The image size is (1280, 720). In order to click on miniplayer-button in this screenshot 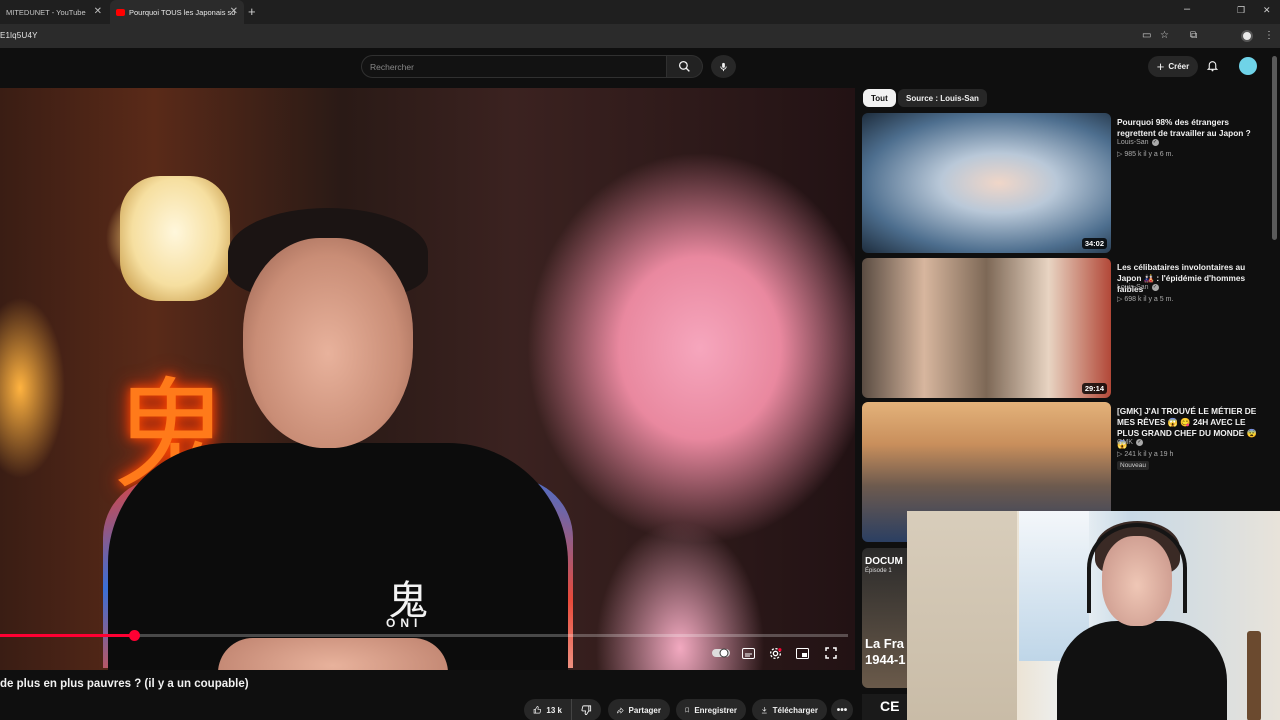, I will do `click(802, 653)`.